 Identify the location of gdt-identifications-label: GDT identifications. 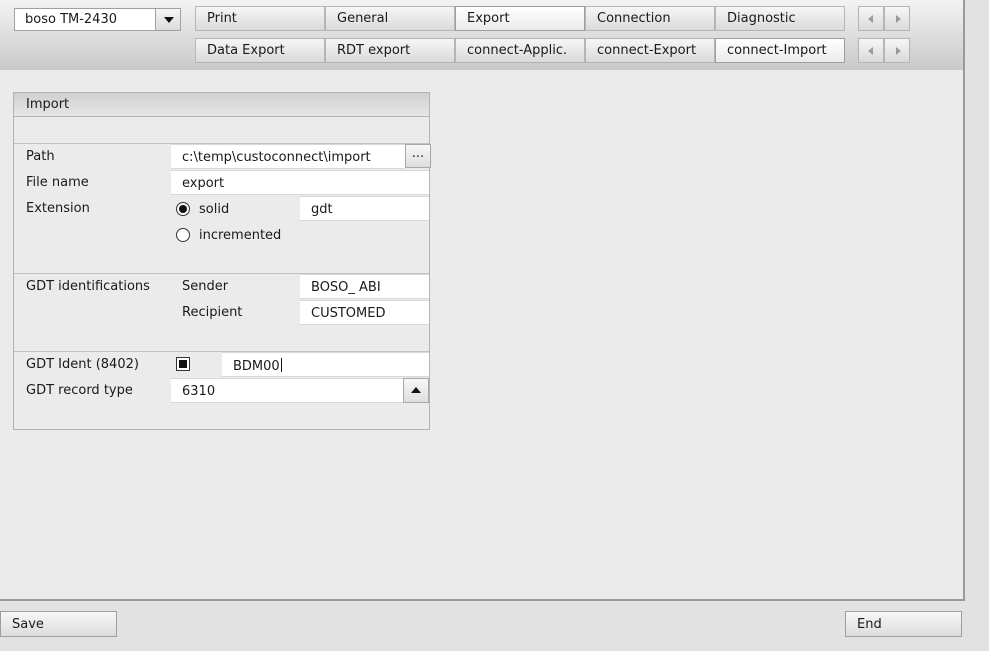
(88, 286).